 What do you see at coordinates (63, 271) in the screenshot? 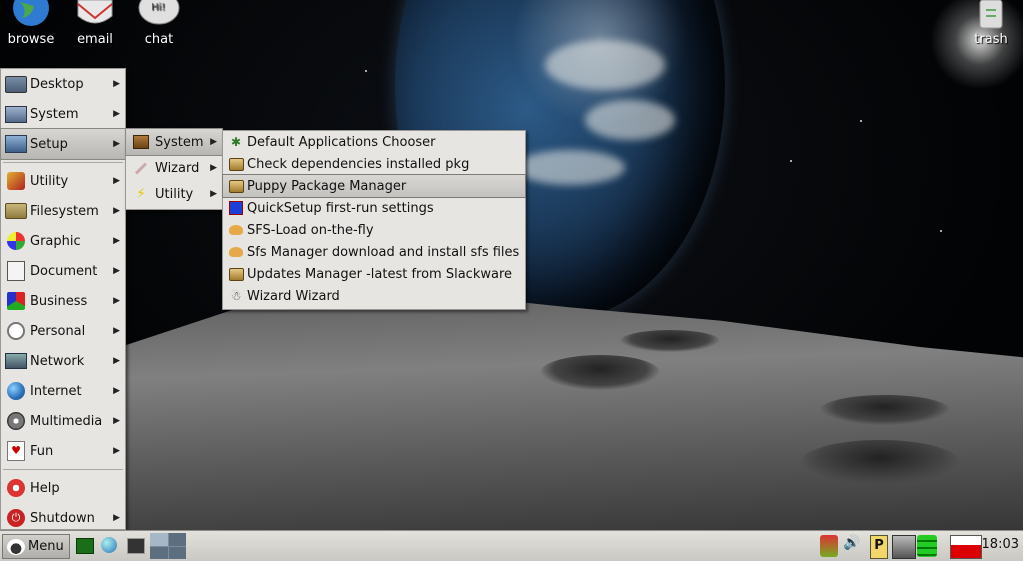
I see `menu-item-document: Document ▶` at bounding box center [63, 271].